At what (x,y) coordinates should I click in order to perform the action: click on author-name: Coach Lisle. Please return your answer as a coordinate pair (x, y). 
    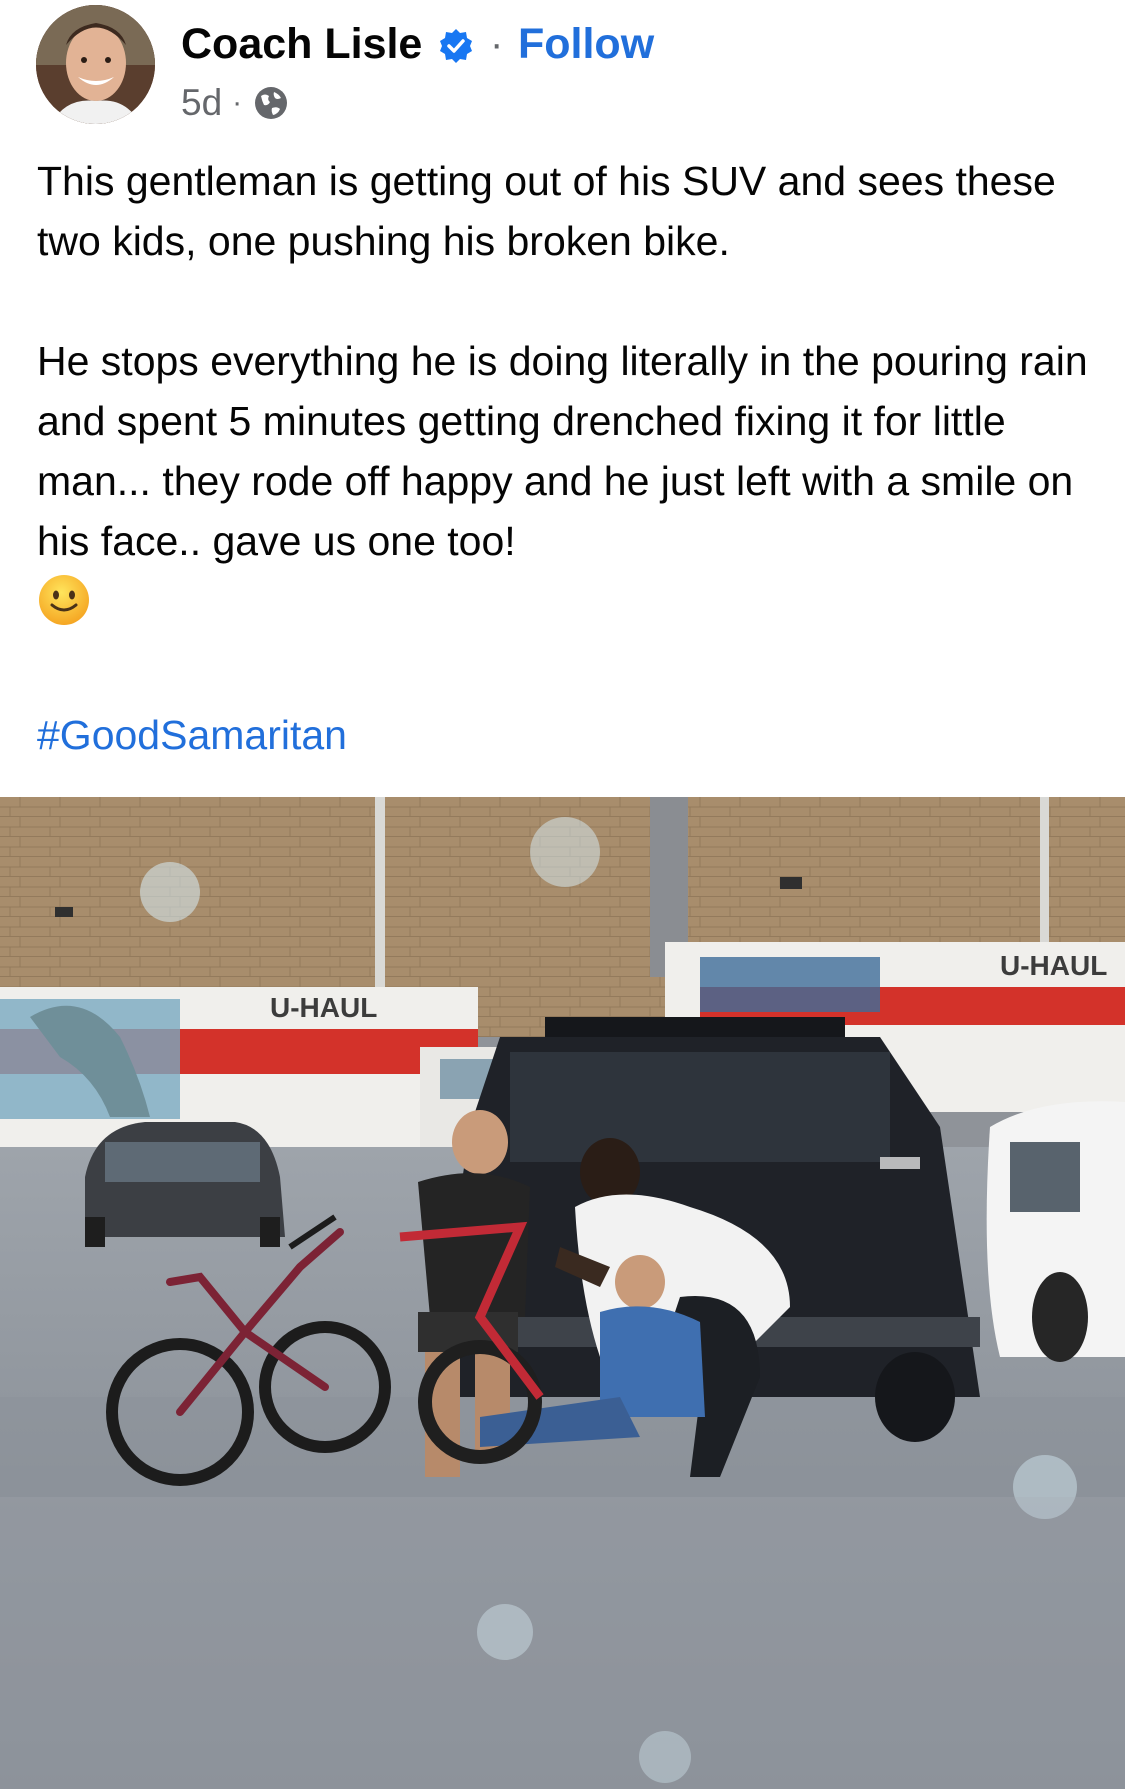
    Looking at the image, I should click on (301, 44).